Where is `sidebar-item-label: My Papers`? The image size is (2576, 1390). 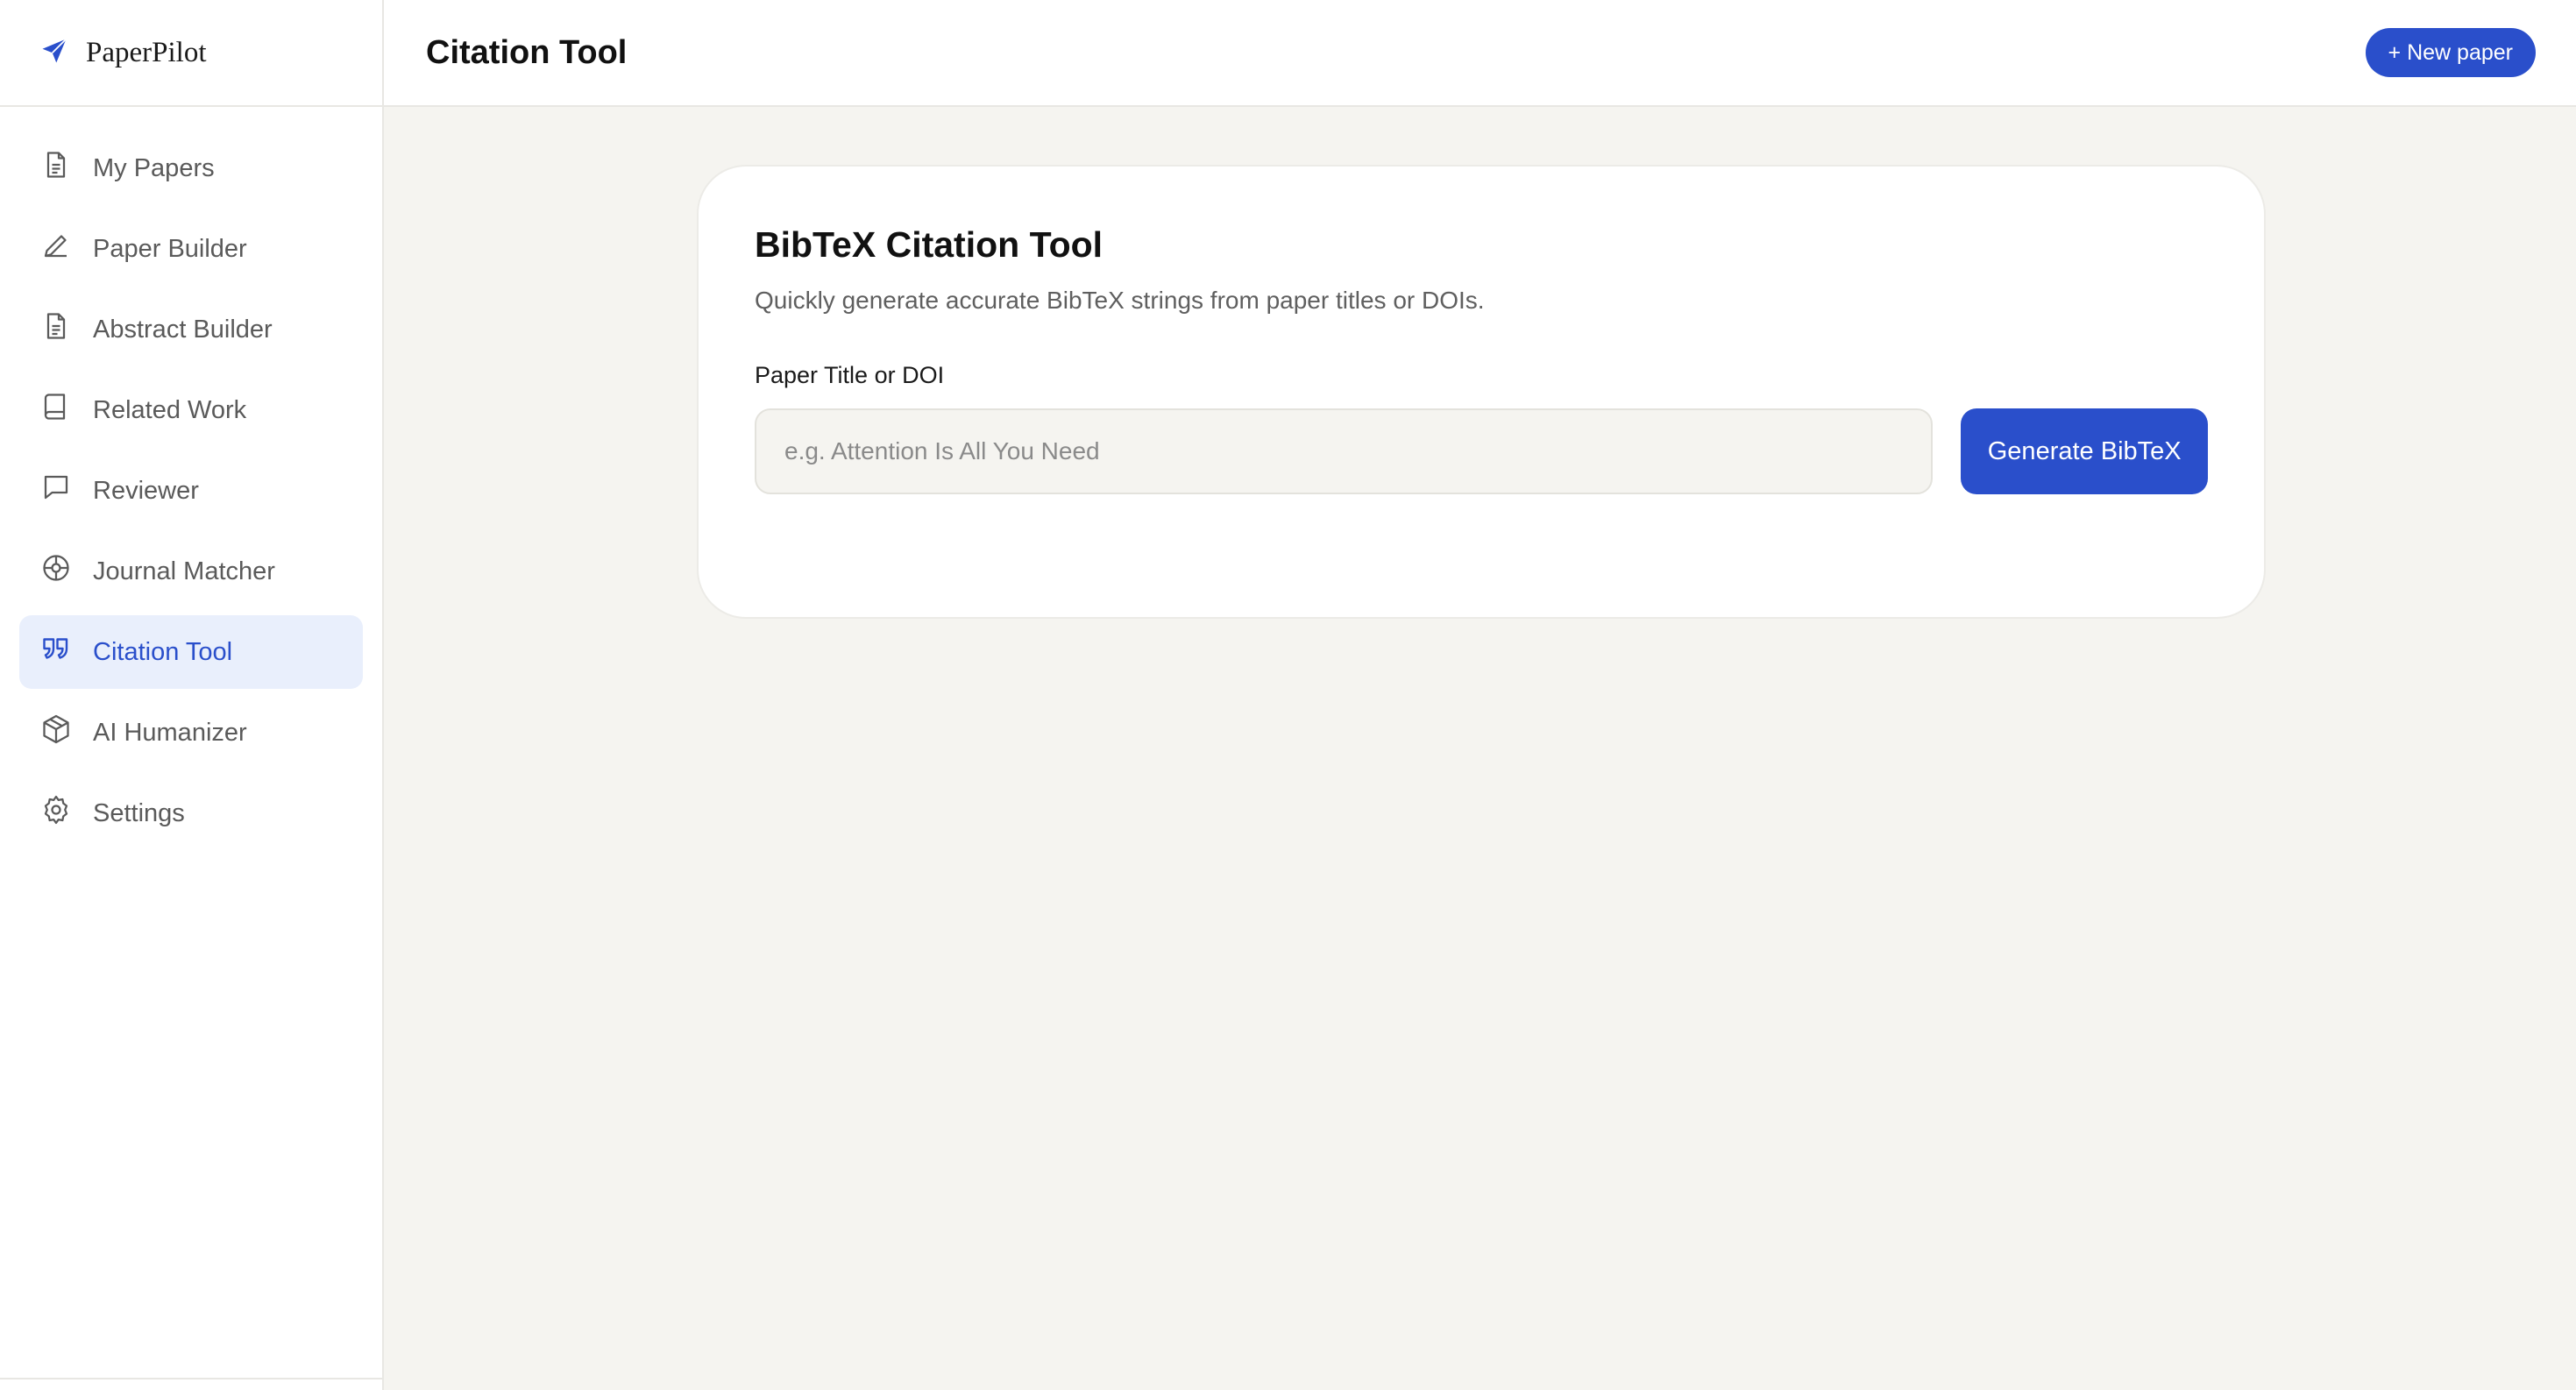 sidebar-item-label: My Papers is located at coordinates (154, 167).